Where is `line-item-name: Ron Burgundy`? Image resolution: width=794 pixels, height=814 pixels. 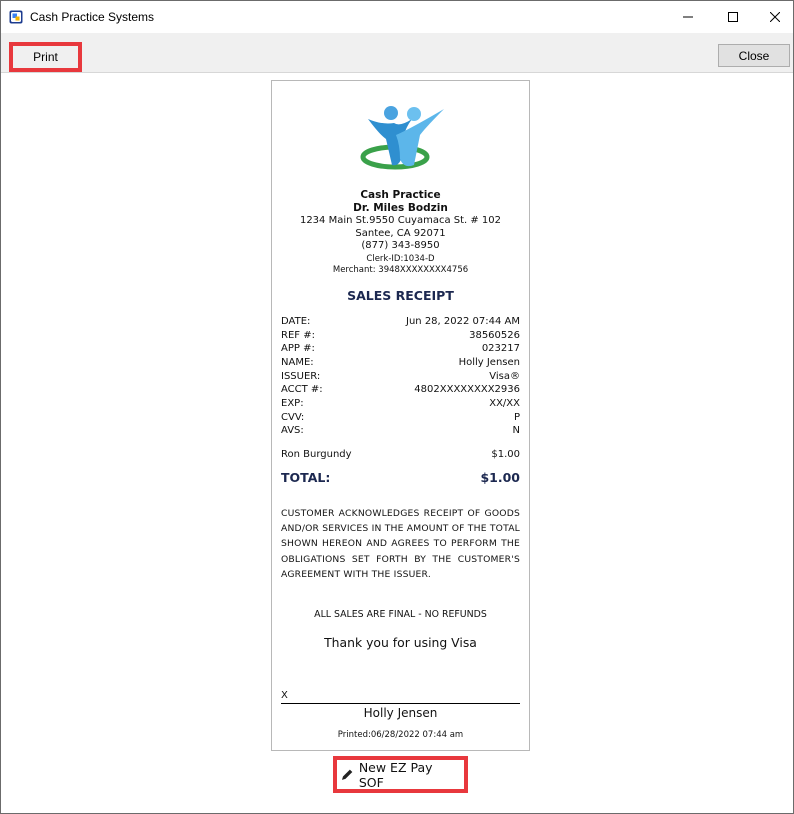 line-item-name: Ron Burgundy is located at coordinates (316, 454).